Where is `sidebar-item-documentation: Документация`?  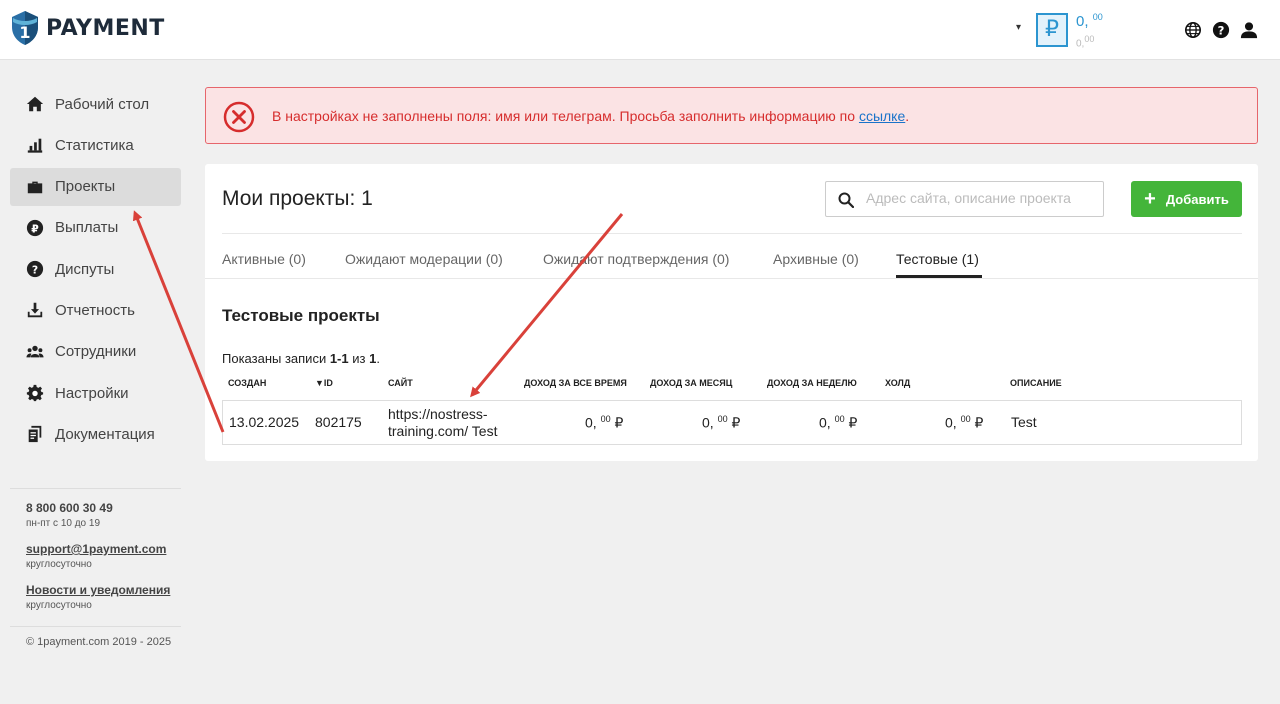
sidebar-item-documentation: Документация is located at coordinates (95, 434).